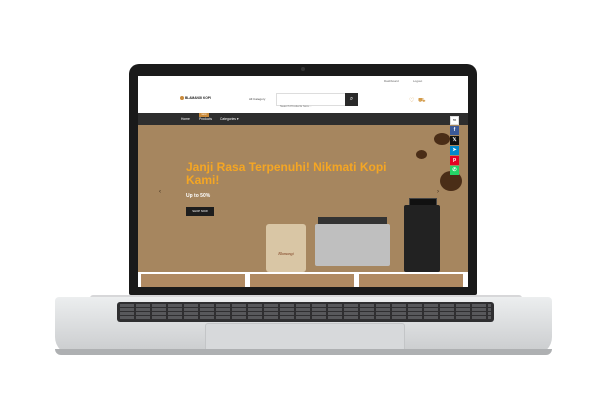 The height and width of the screenshot is (408, 612). What do you see at coordinates (303, 69) in the screenshot?
I see `webcam` at bounding box center [303, 69].